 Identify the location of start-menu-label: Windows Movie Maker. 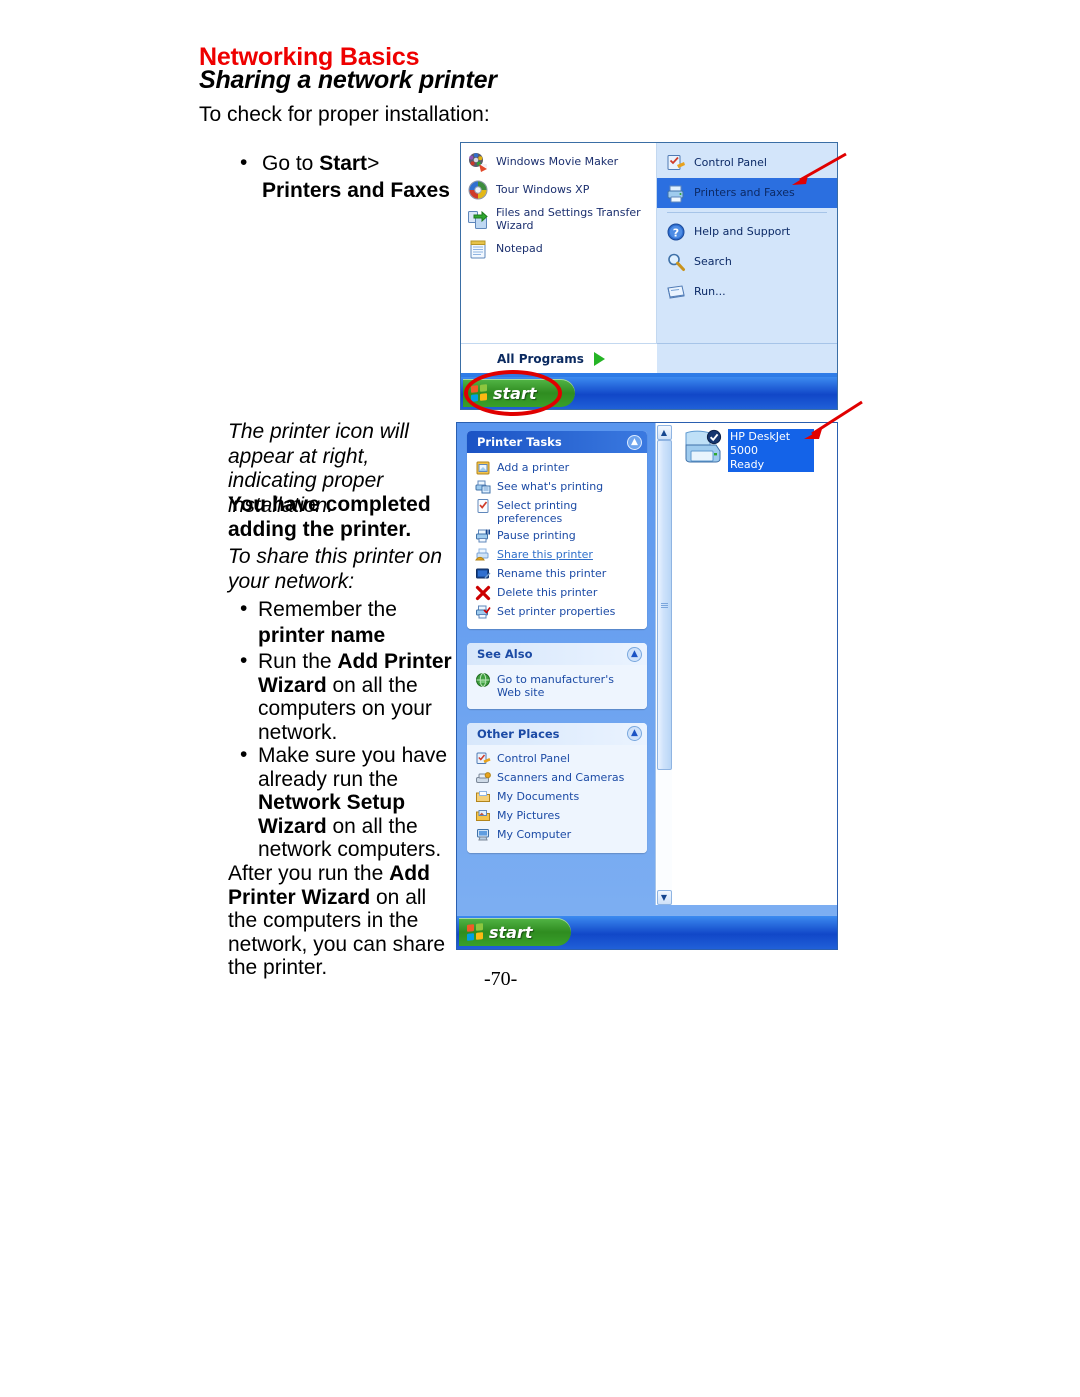
(557, 161).